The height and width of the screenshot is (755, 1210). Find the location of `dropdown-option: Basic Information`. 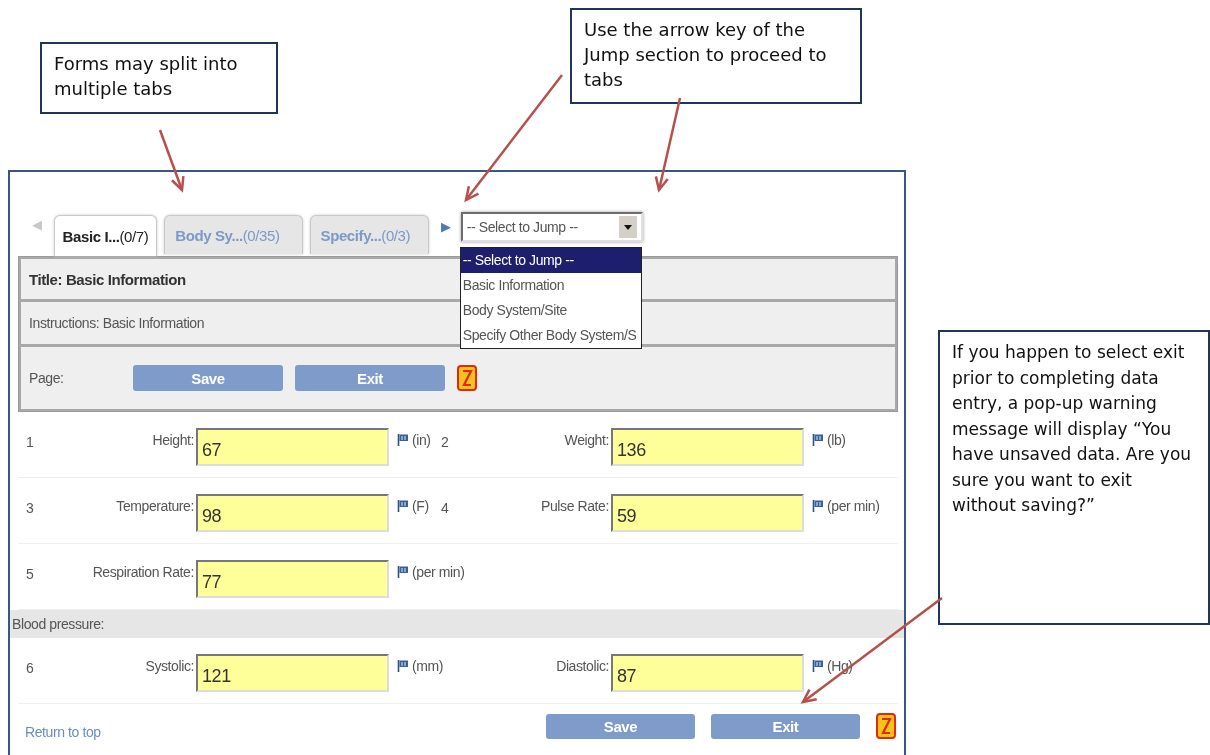

dropdown-option: Basic Information is located at coordinates (550, 285).